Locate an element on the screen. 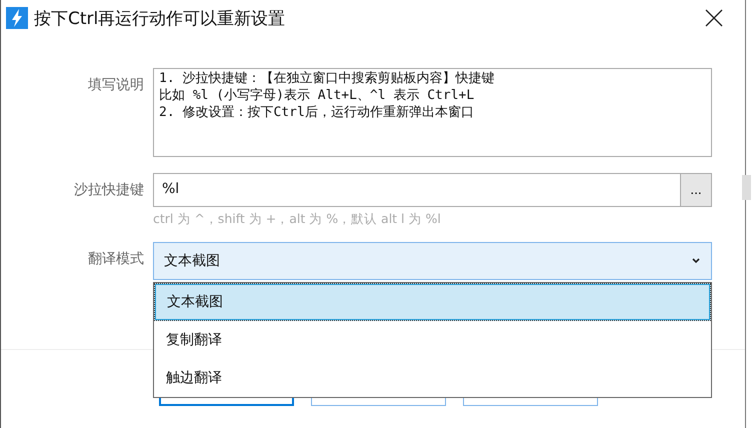 The height and width of the screenshot is (428, 752). field-label: 翻译模式 is located at coordinates (115, 259).